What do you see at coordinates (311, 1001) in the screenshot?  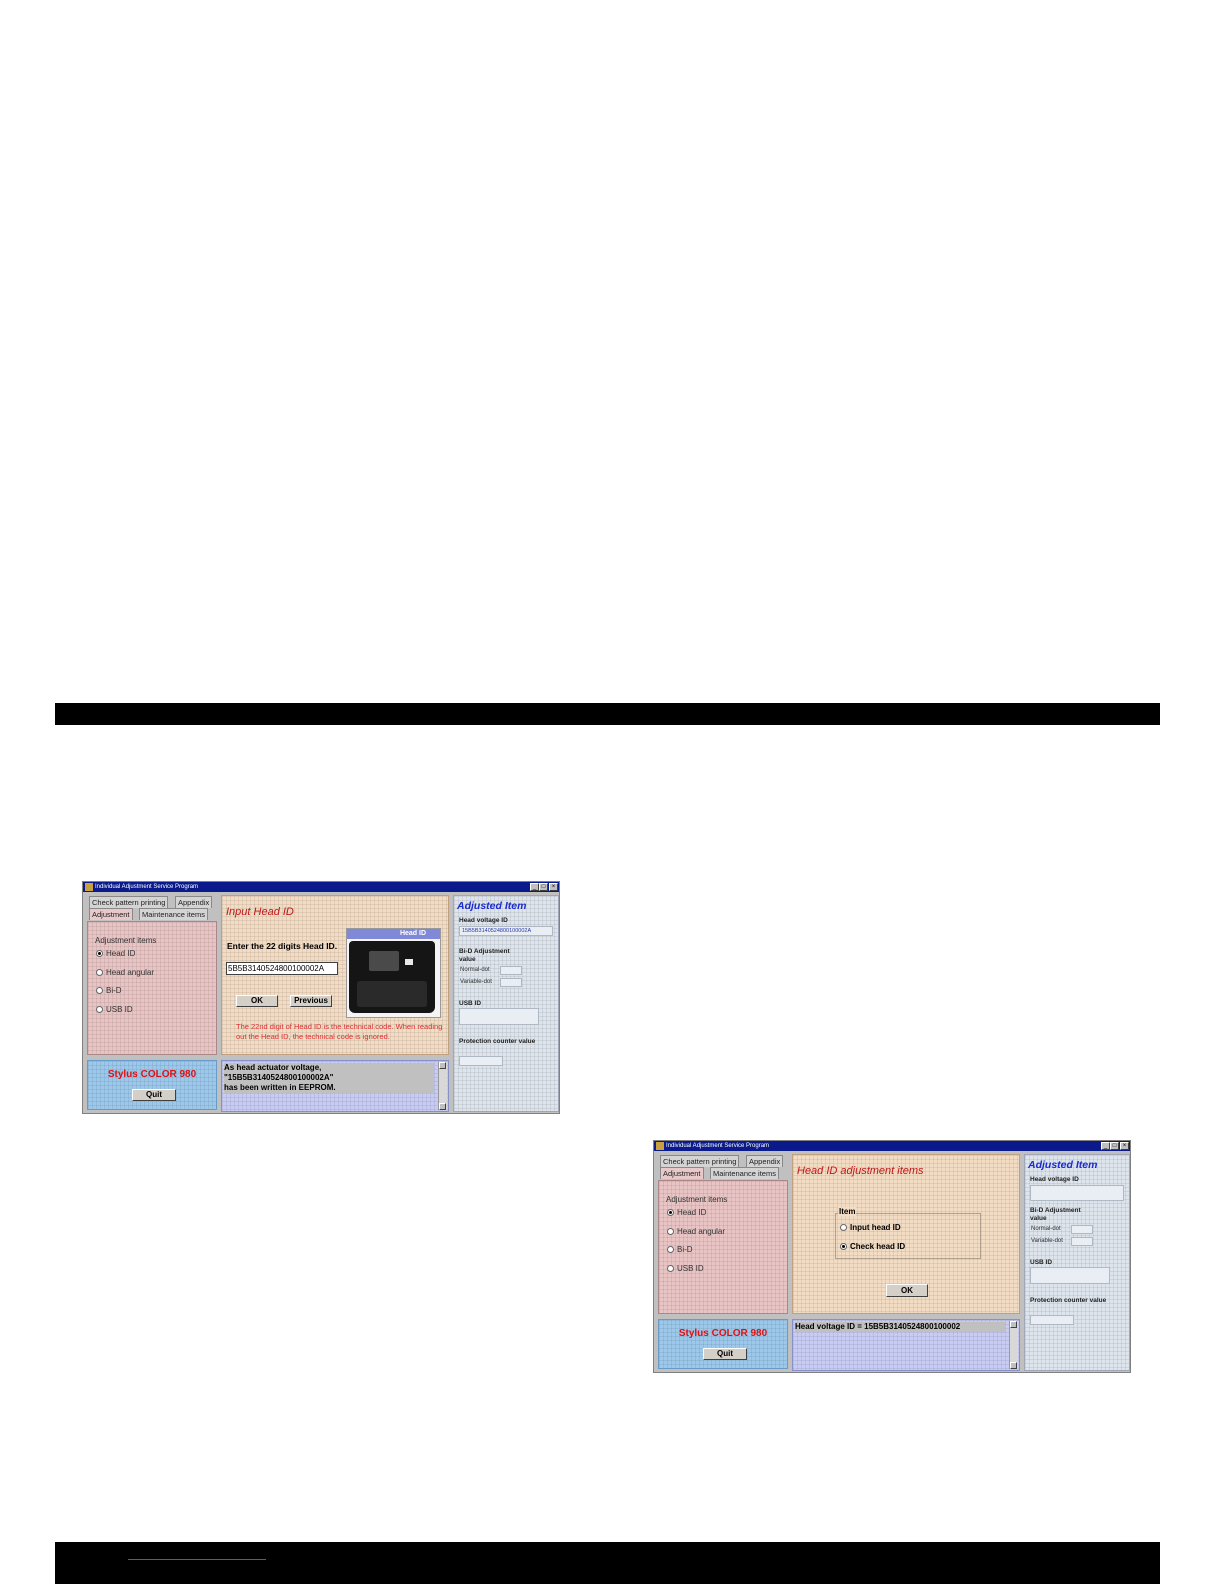 I see `previous-button: Previous` at bounding box center [311, 1001].